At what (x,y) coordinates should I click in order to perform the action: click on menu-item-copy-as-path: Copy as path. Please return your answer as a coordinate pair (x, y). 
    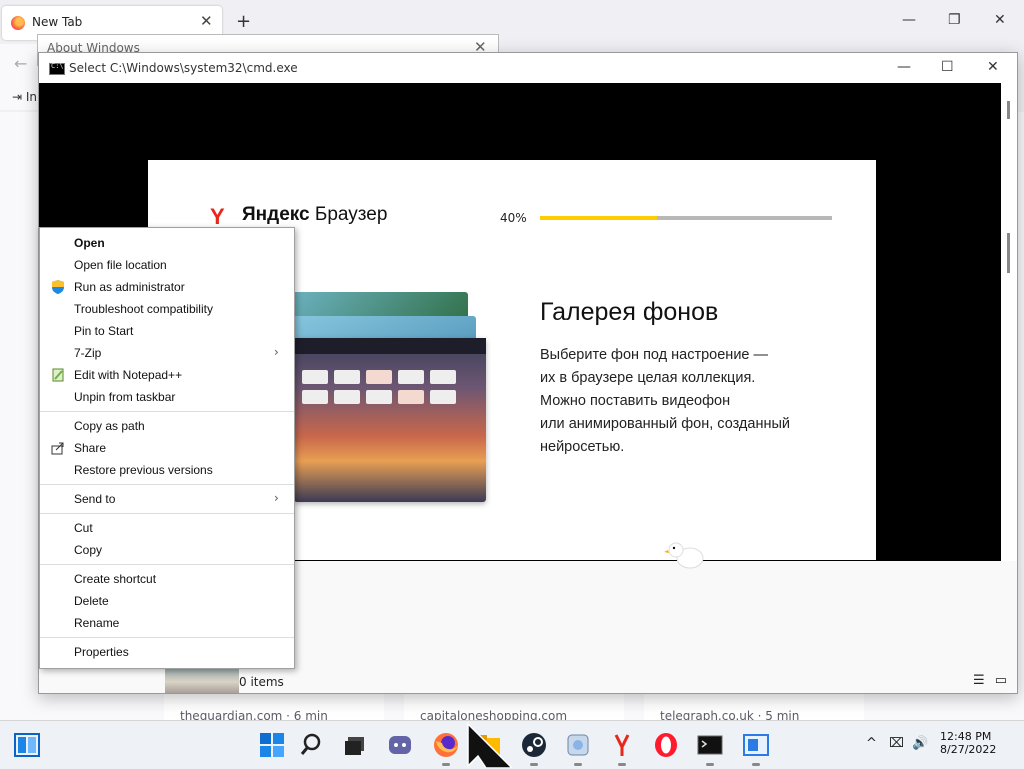
    Looking at the image, I should click on (167, 426).